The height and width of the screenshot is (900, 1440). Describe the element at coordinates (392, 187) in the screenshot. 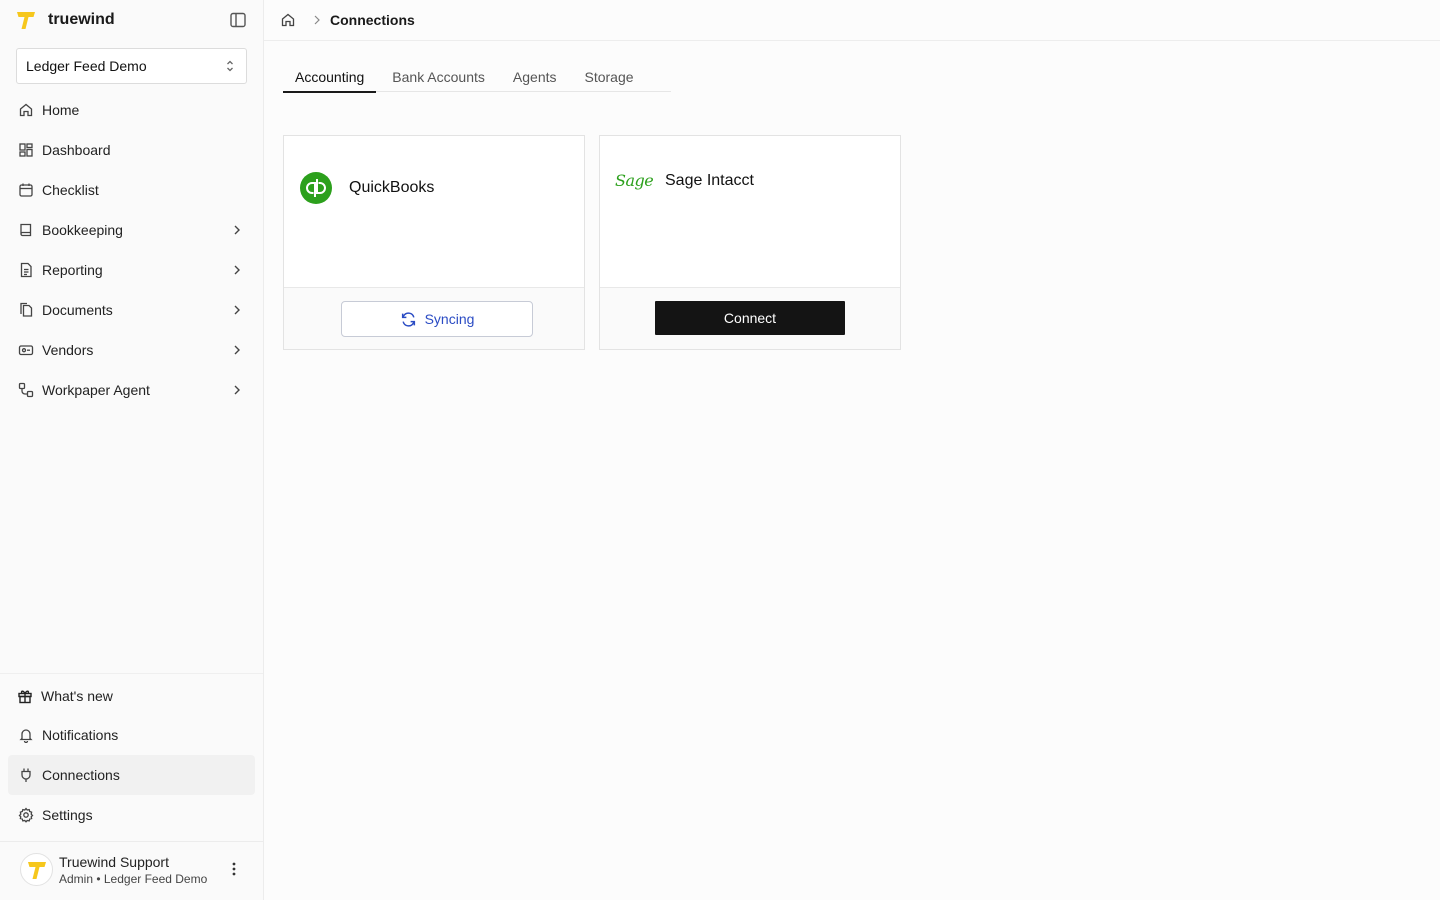

I see `card-title: QuickBooks` at that location.